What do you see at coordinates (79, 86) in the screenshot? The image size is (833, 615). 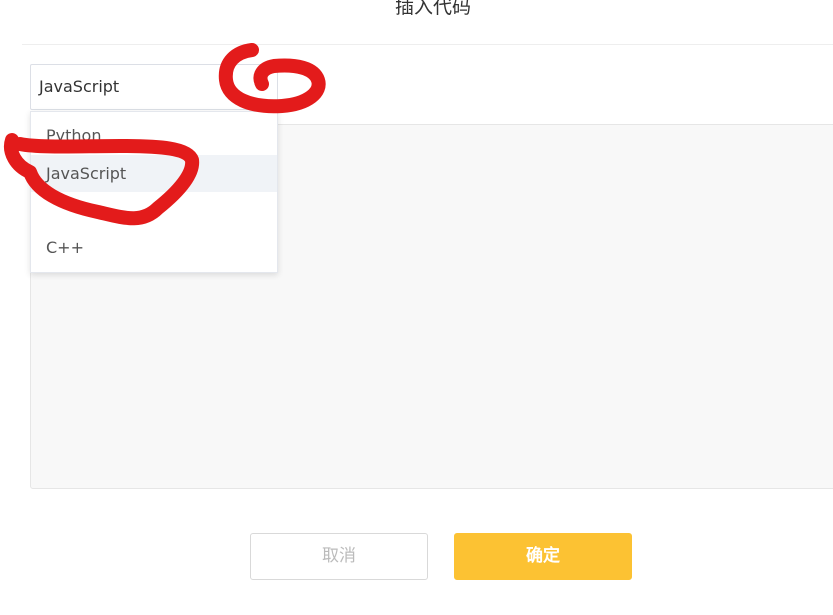 I see `language-select-value: JavaScript` at bounding box center [79, 86].